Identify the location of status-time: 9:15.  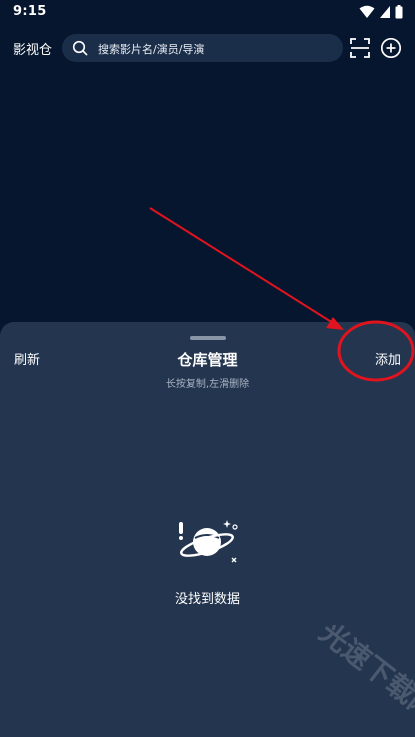
(30, 11).